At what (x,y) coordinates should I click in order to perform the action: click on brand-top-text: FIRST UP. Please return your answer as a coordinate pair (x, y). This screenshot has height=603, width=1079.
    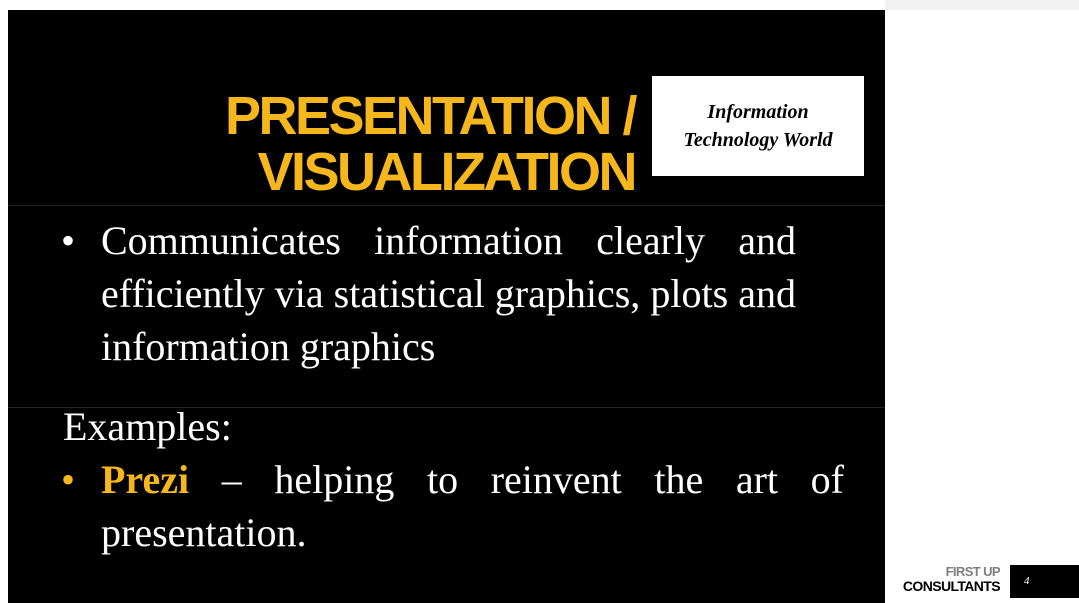
    Looking at the image, I should click on (973, 571).